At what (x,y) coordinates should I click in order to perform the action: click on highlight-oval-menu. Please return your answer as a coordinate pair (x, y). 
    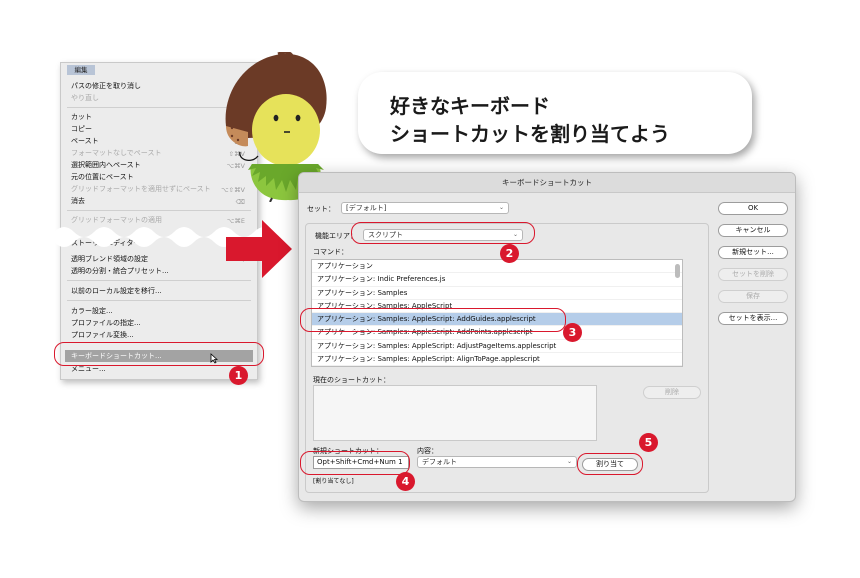
    Looking at the image, I should click on (159, 354).